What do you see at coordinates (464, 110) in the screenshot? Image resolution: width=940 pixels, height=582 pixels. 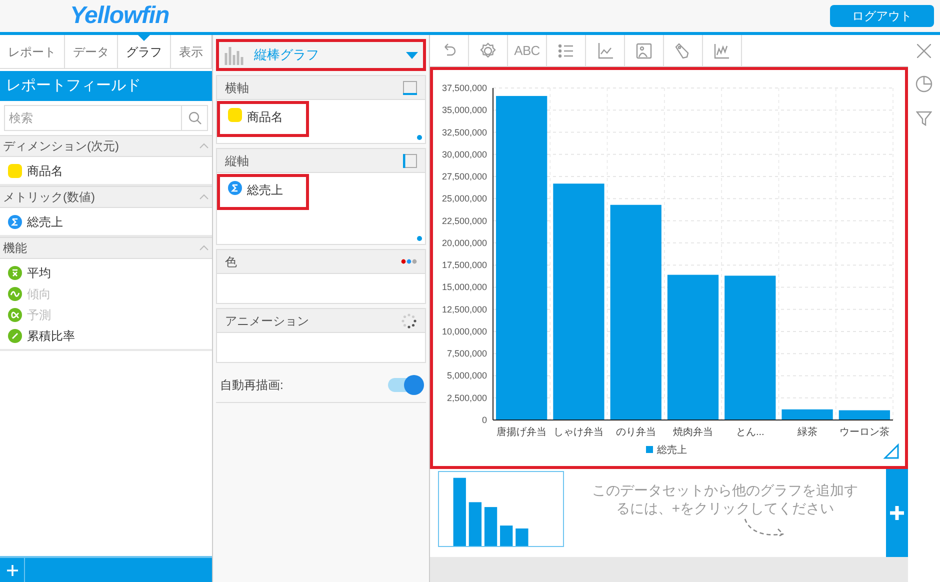 I see `axis-tick-label: 35,000,000` at bounding box center [464, 110].